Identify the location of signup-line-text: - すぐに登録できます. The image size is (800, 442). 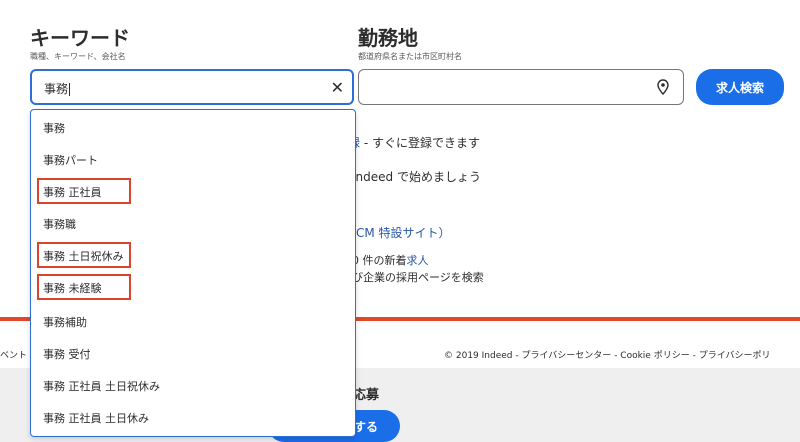
(420, 143).